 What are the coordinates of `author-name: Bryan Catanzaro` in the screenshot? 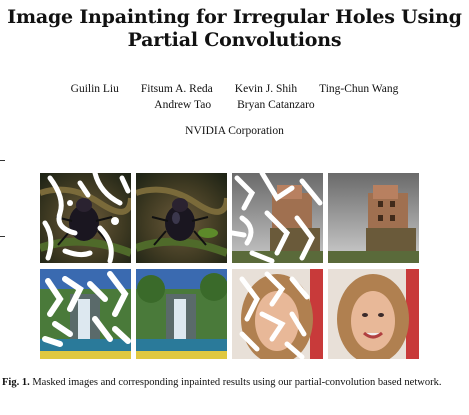 It's located at (276, 105).